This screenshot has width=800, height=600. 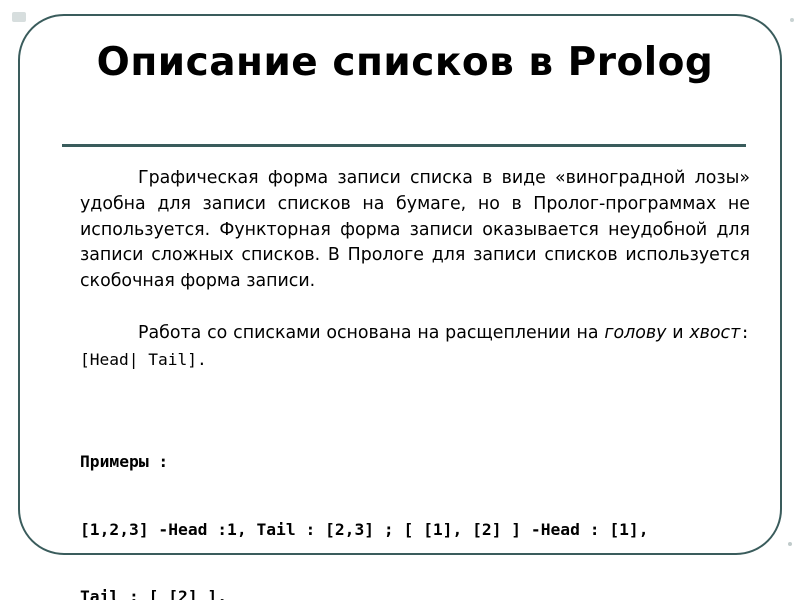 What do you see at coordinates (124, 461) in the screenshot?
I see `examples-label: Примеры :` at bounding box center [124, 461].